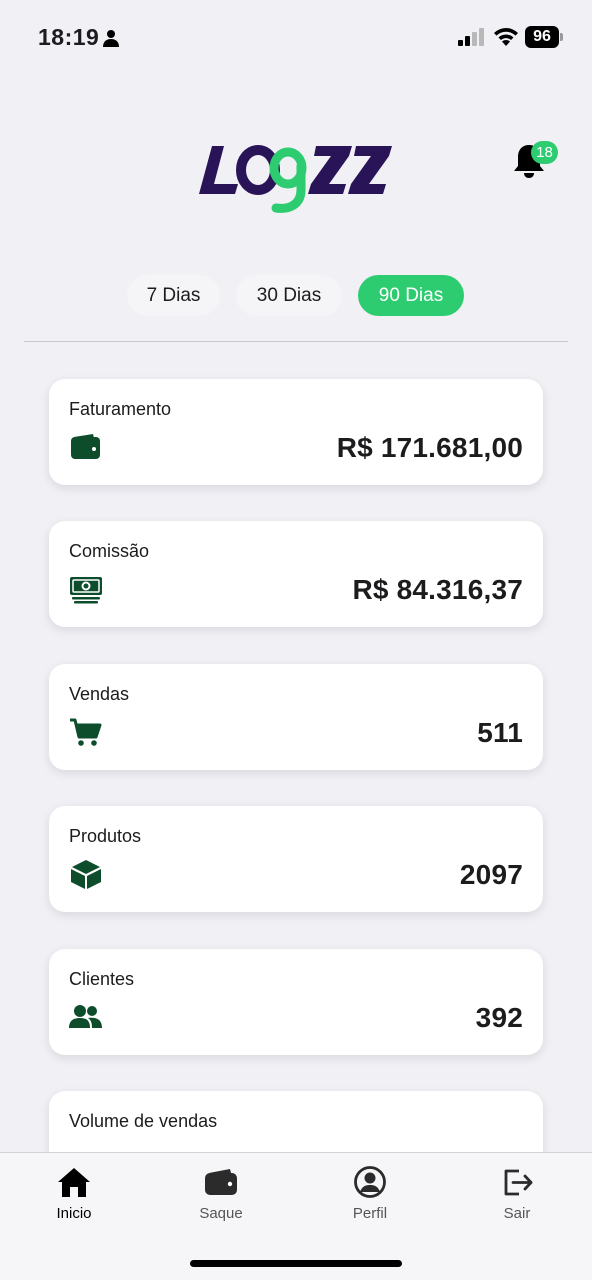 The image size is (592, 1280). I want to click on card-comissao: Comissão R$ 84.316,37, so click(296, 574).